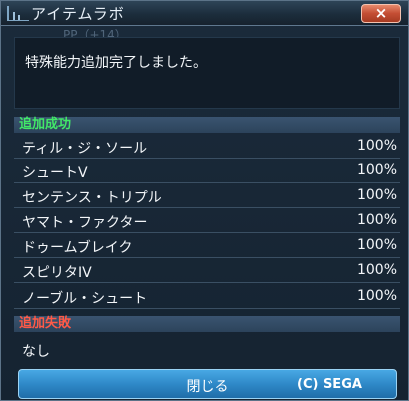 Image resolution: width=409 pixels, height=401 pixels. What do you see at coordinates (207, 196) in the screenshot?
I see `result-row: センテンス・トリプル 100%` at bounding box center [207, 196].